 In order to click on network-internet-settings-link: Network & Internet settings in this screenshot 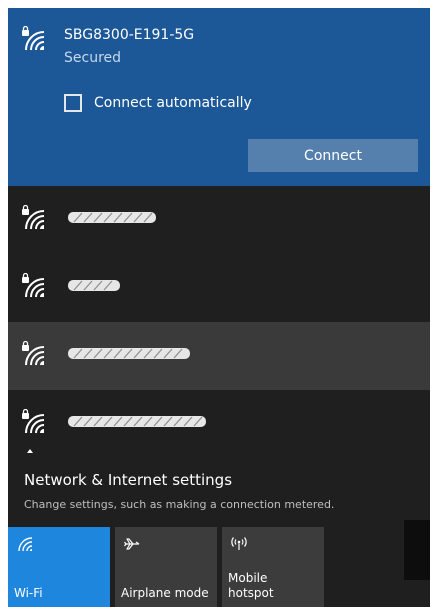, I will do `click(128, 480)`.